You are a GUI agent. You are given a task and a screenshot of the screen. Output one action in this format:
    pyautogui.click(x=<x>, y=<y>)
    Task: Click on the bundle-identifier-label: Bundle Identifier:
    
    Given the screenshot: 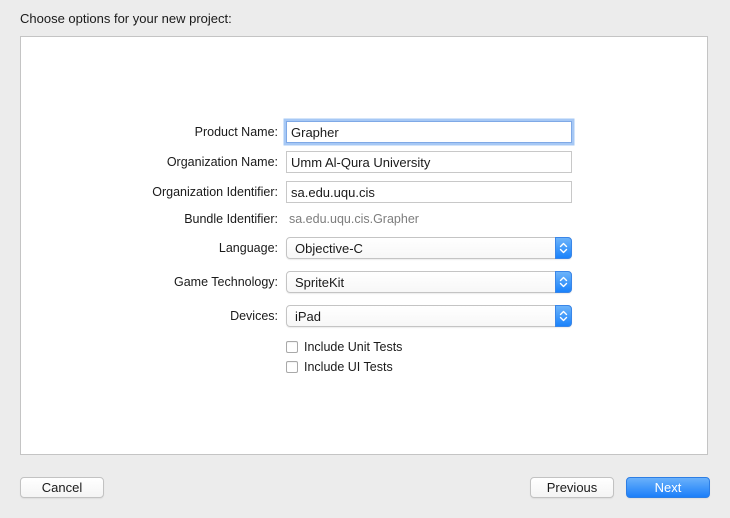 What is the action you would take?
    pyautogui.click(x=231, y=219)
    